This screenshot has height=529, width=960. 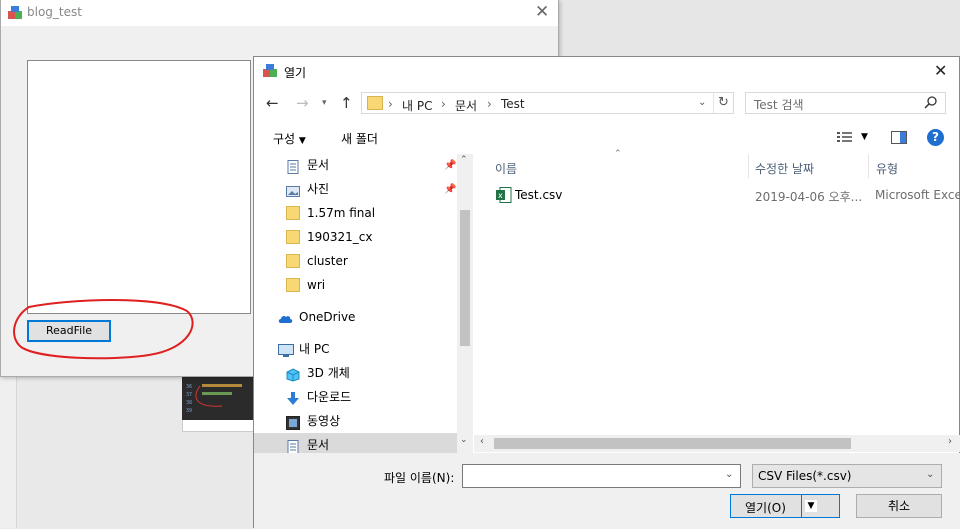 What do you see at coordinates (139, 187) in the screenshot?
I see `listbox` at bounding box center [139, 187].